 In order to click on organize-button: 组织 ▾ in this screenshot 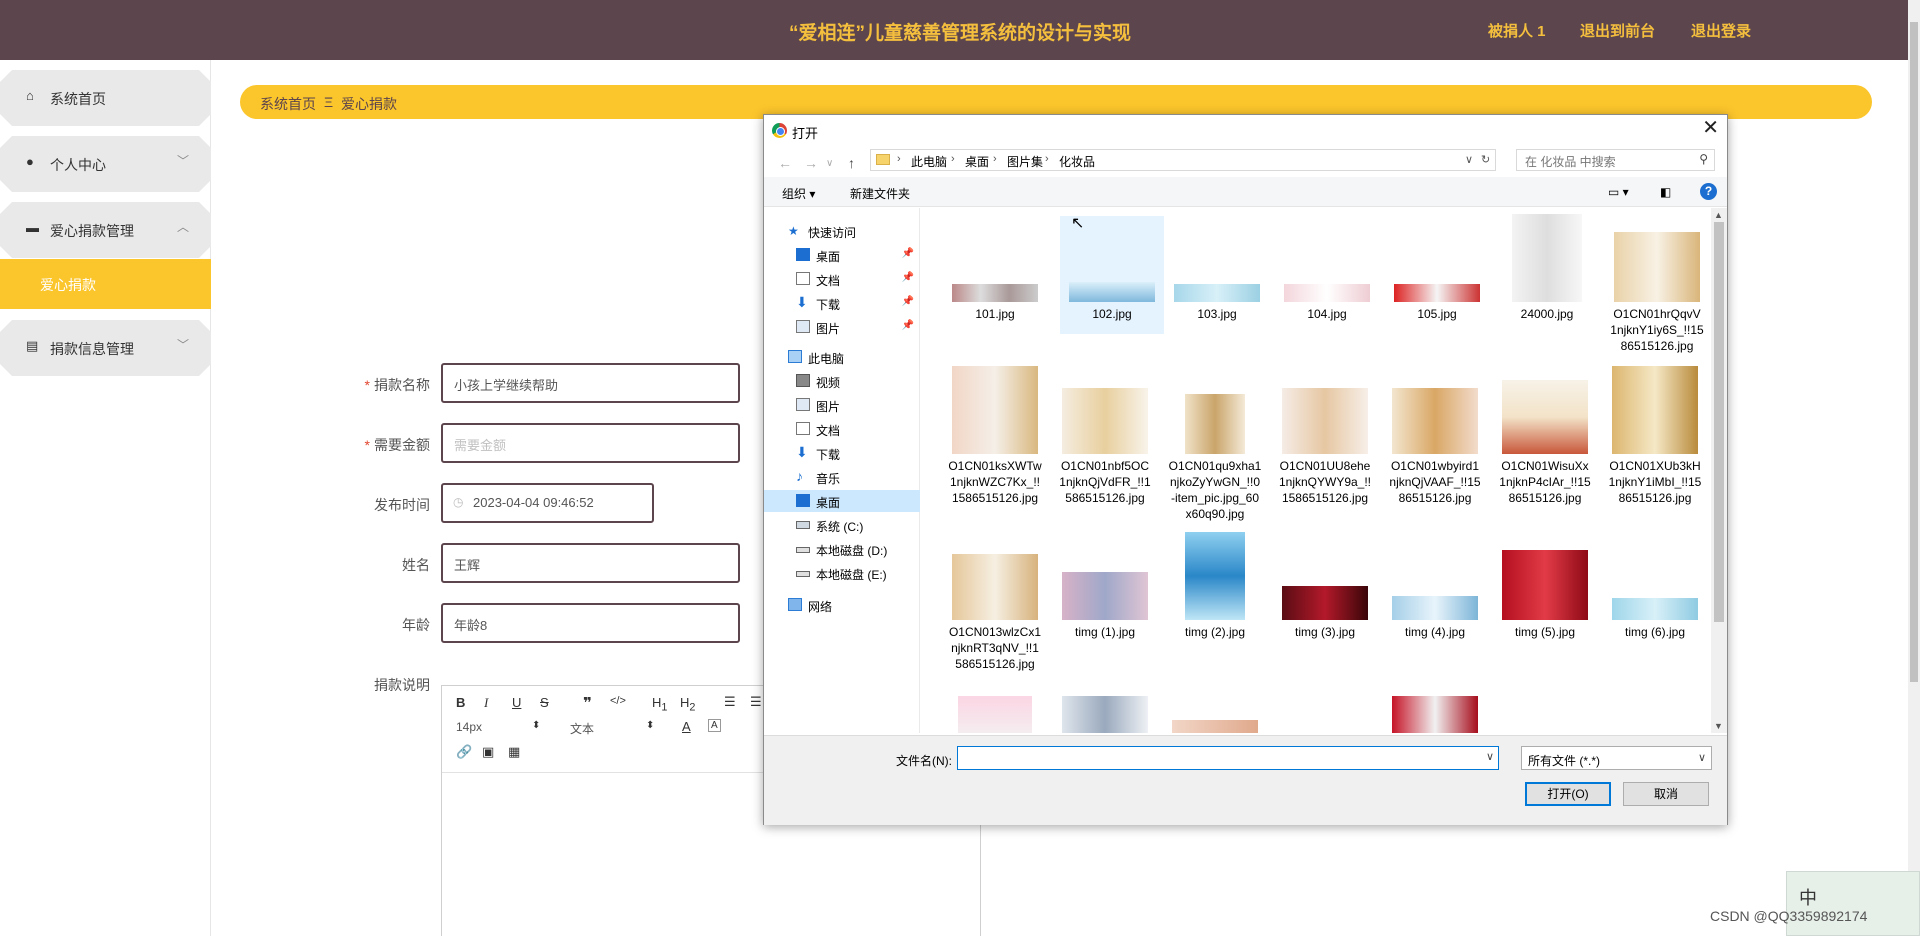, I will do `click(798, 193)`.